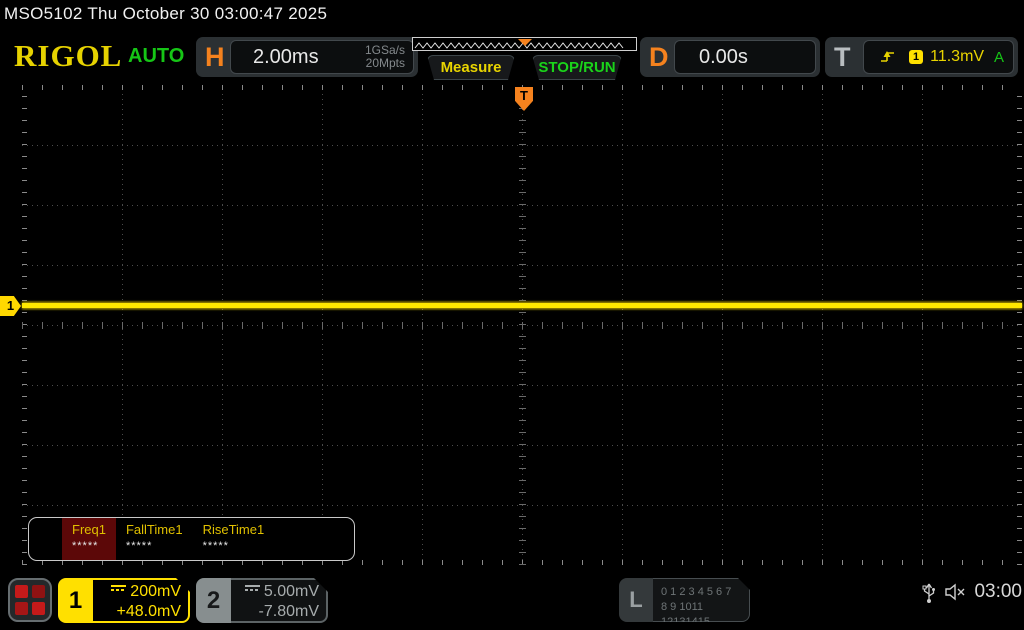 The image size is (1024, 630). I want to click on channel1-status-button: 1 200mV +48.0mV, so click(124, 600).